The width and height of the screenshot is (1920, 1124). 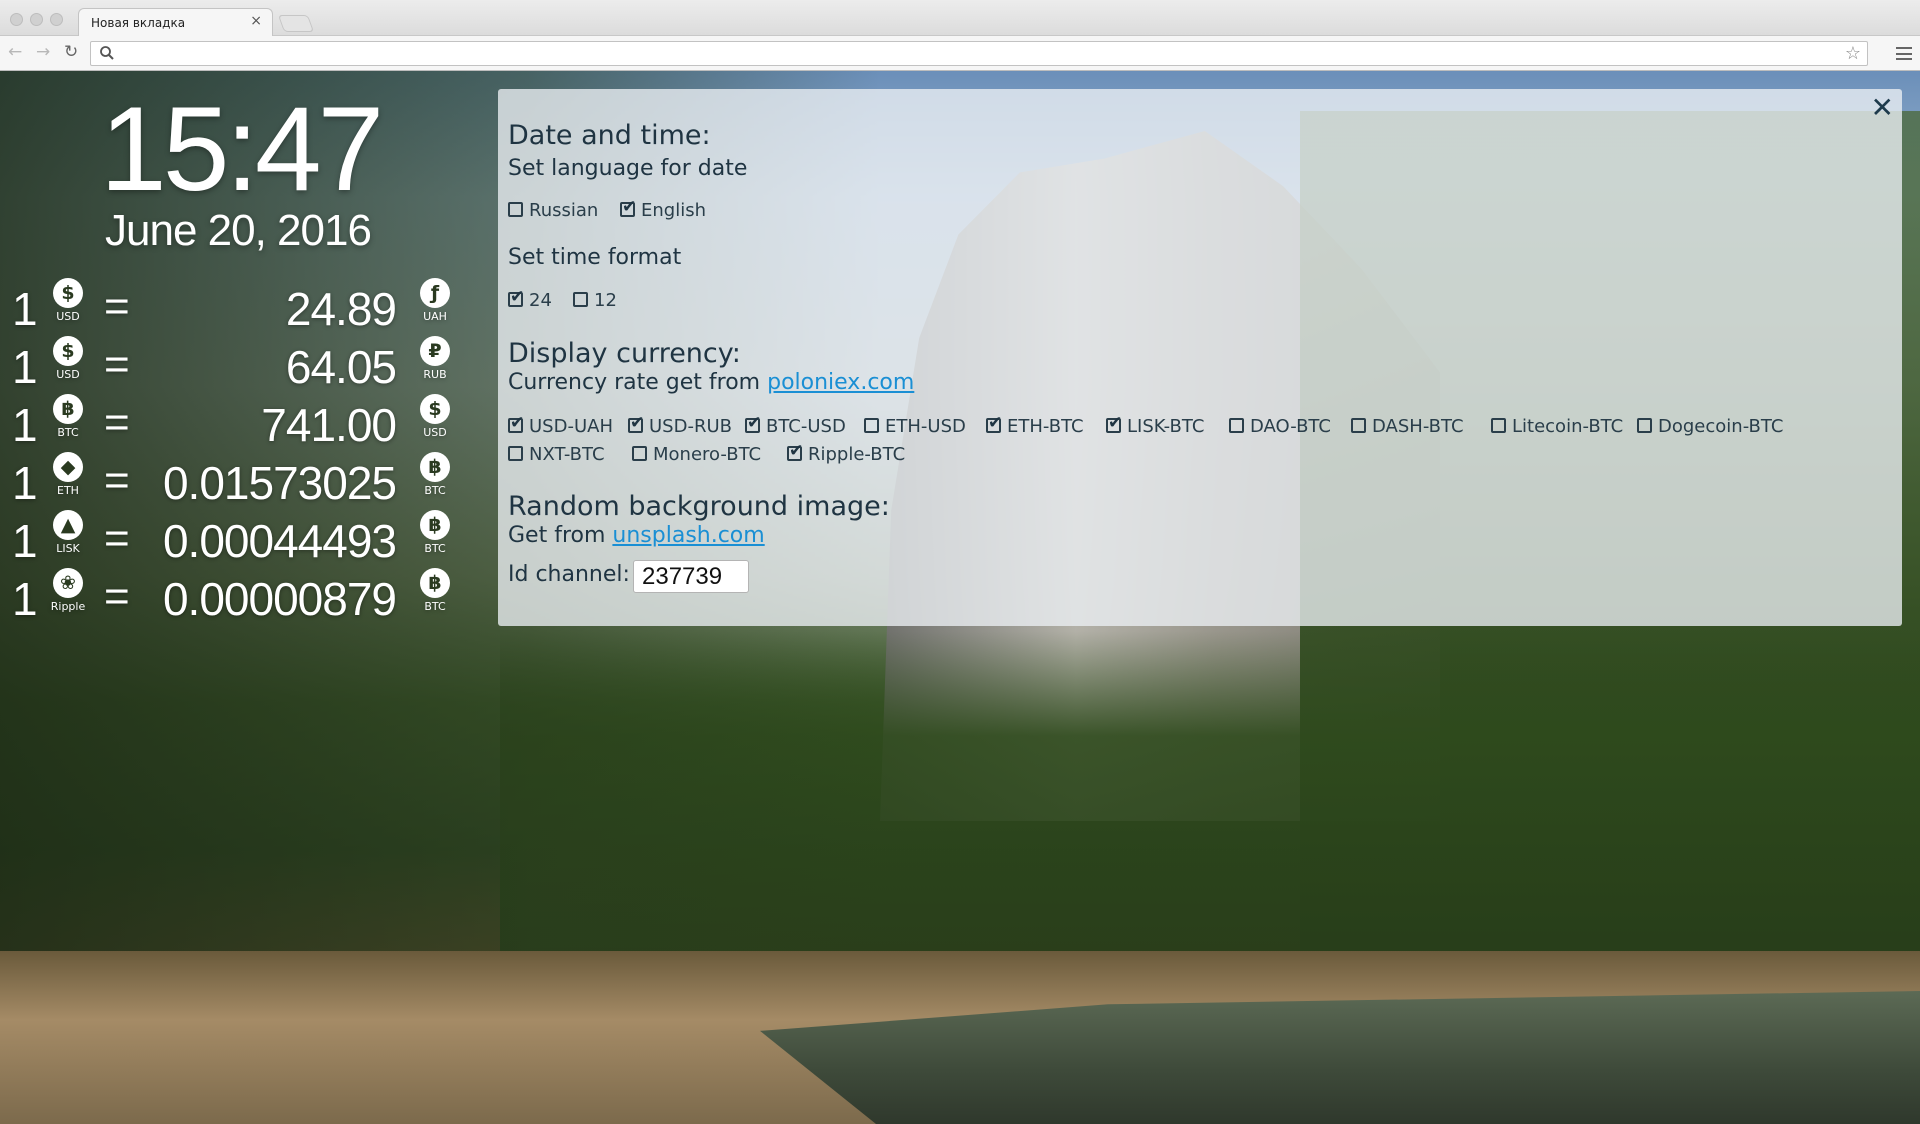 I want to click on clock-time: 15:47, so click(x=242, y=149).